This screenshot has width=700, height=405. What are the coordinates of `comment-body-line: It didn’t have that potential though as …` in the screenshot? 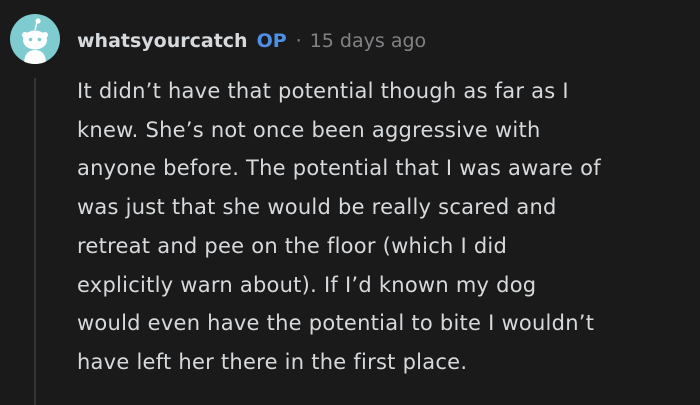 It's located at (323, 91).